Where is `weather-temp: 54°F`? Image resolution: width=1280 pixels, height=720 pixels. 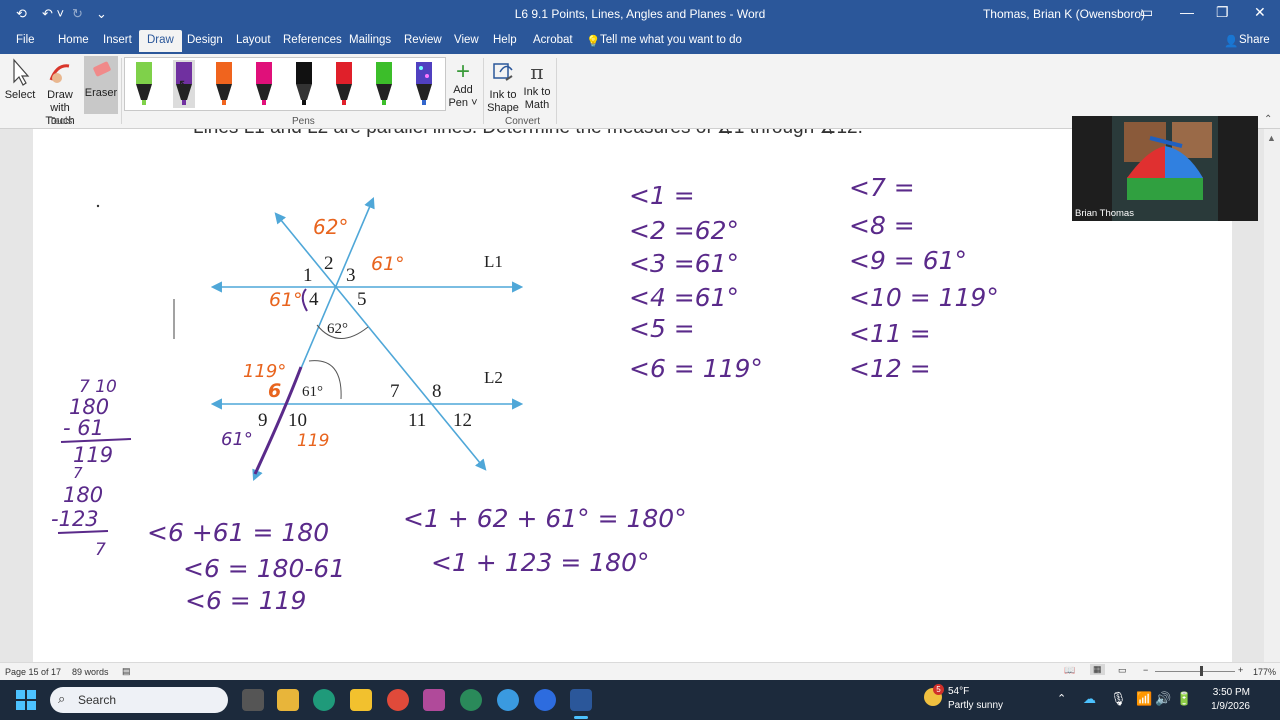
weather-temp: 54°F is located at coordinates (958, 691).